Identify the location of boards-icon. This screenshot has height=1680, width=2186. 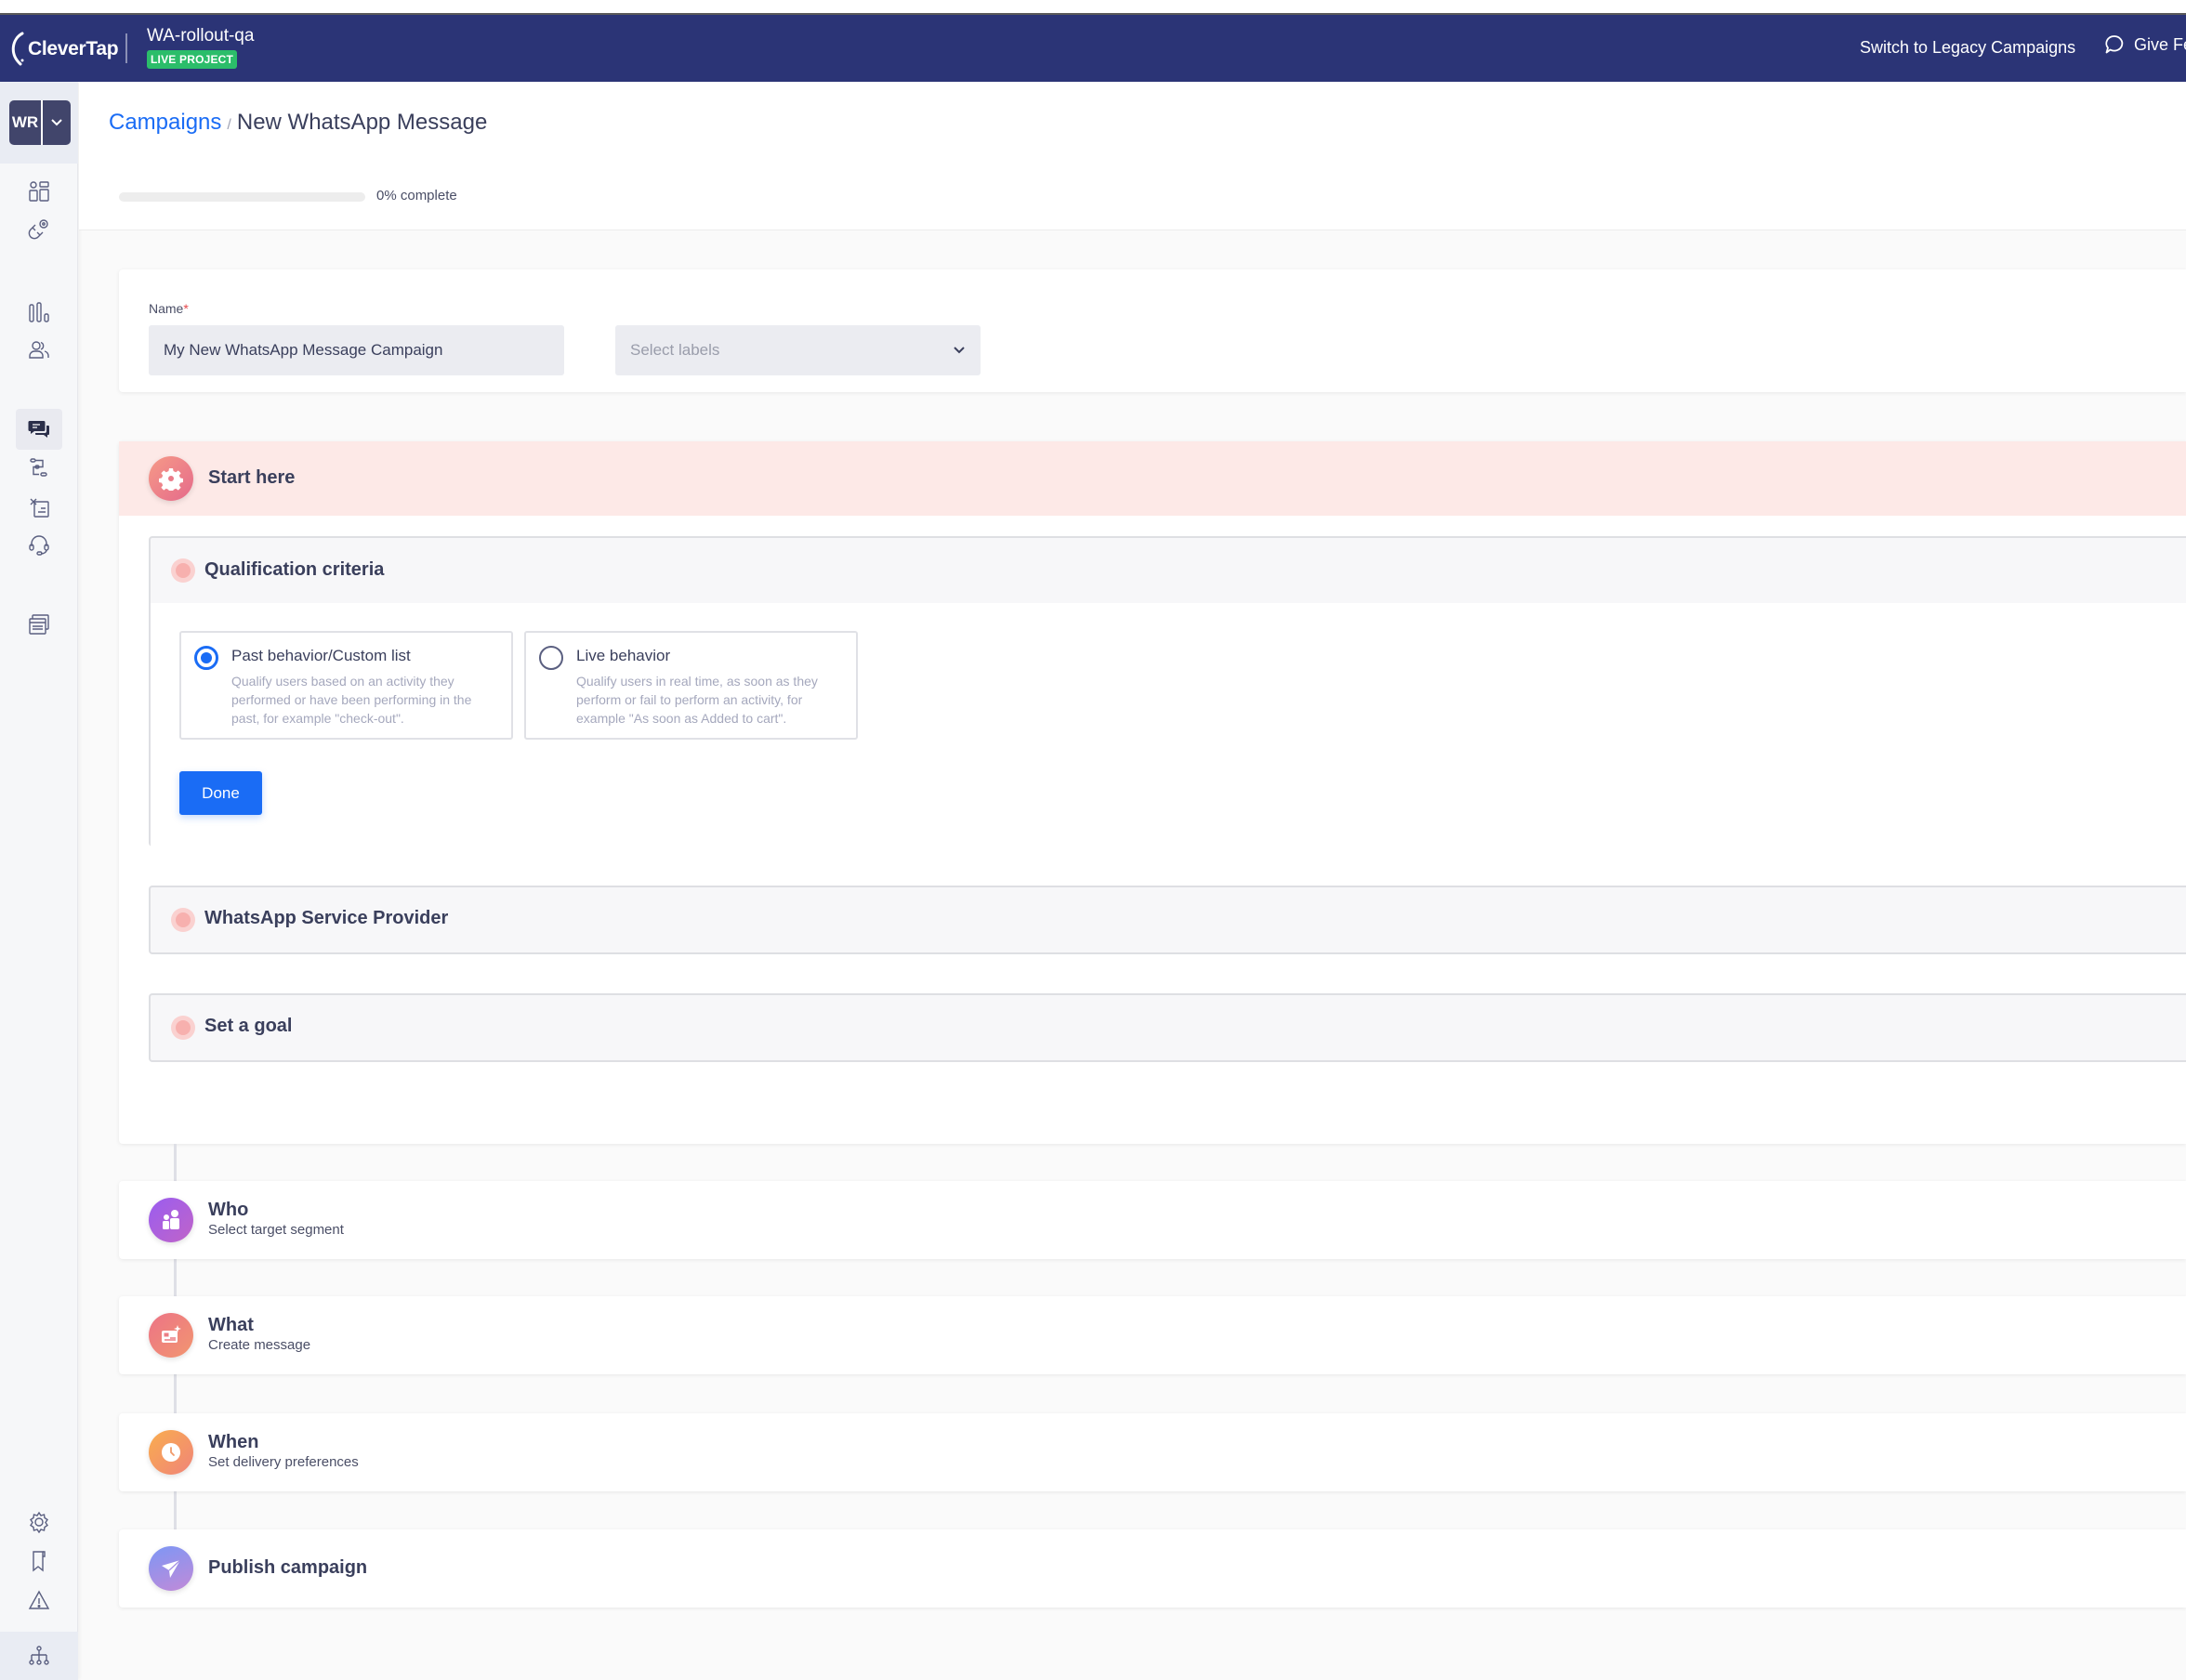
(39, 191).